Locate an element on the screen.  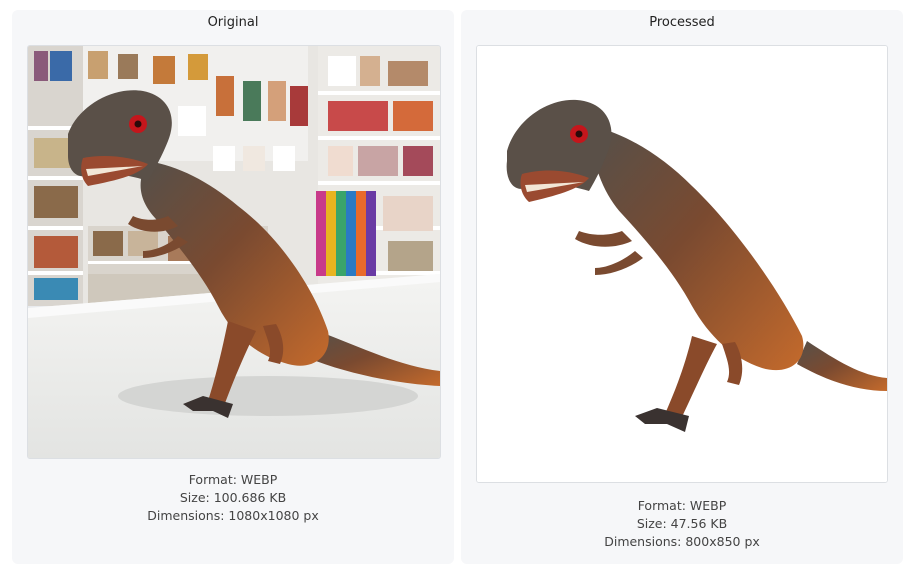
processed-size: Size: 47.56 KB is located at coordinates (682, 523).